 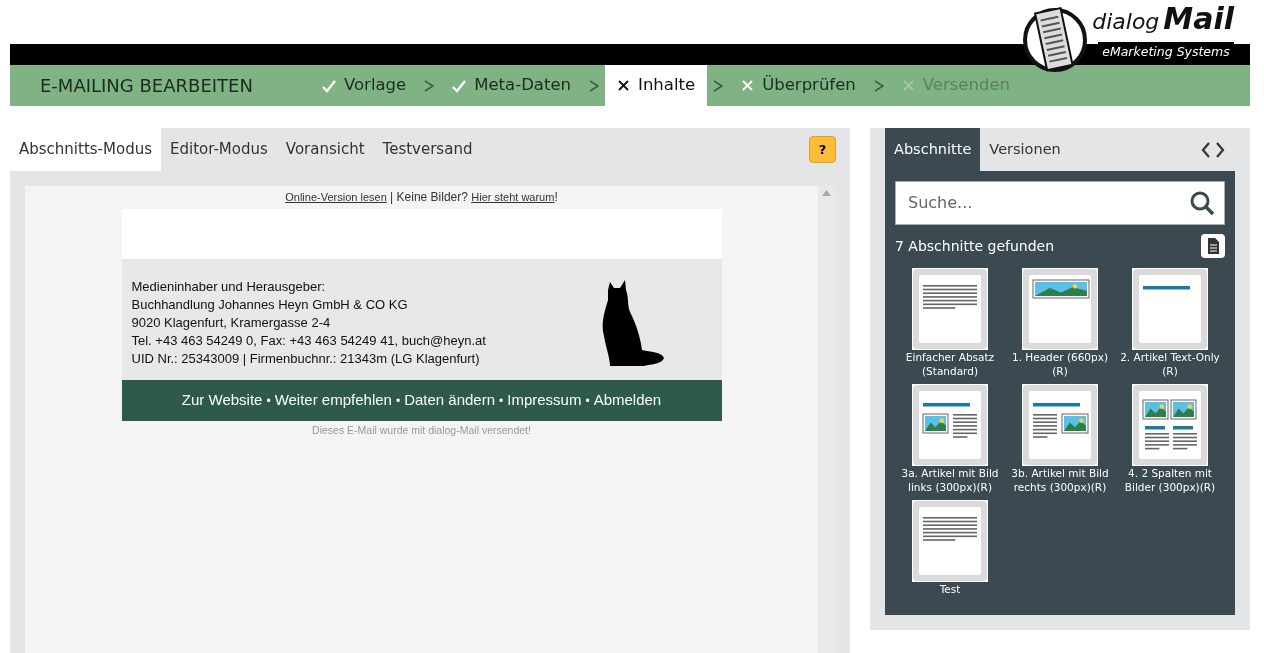 I want to click on logo-text: Mail, so click(x=1198, y=19).